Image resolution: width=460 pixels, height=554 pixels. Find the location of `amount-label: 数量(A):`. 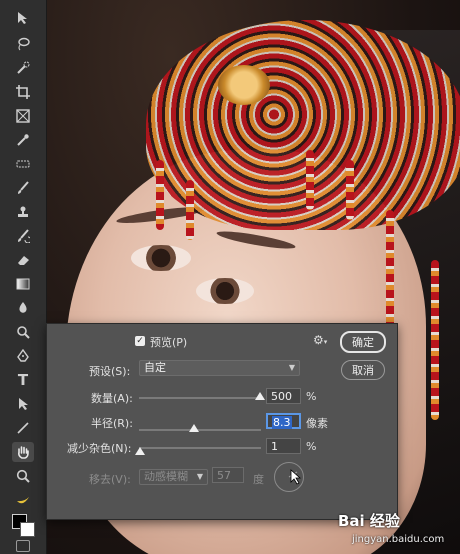

amount-label: 数量(A): is located at coordinates (112, 398).